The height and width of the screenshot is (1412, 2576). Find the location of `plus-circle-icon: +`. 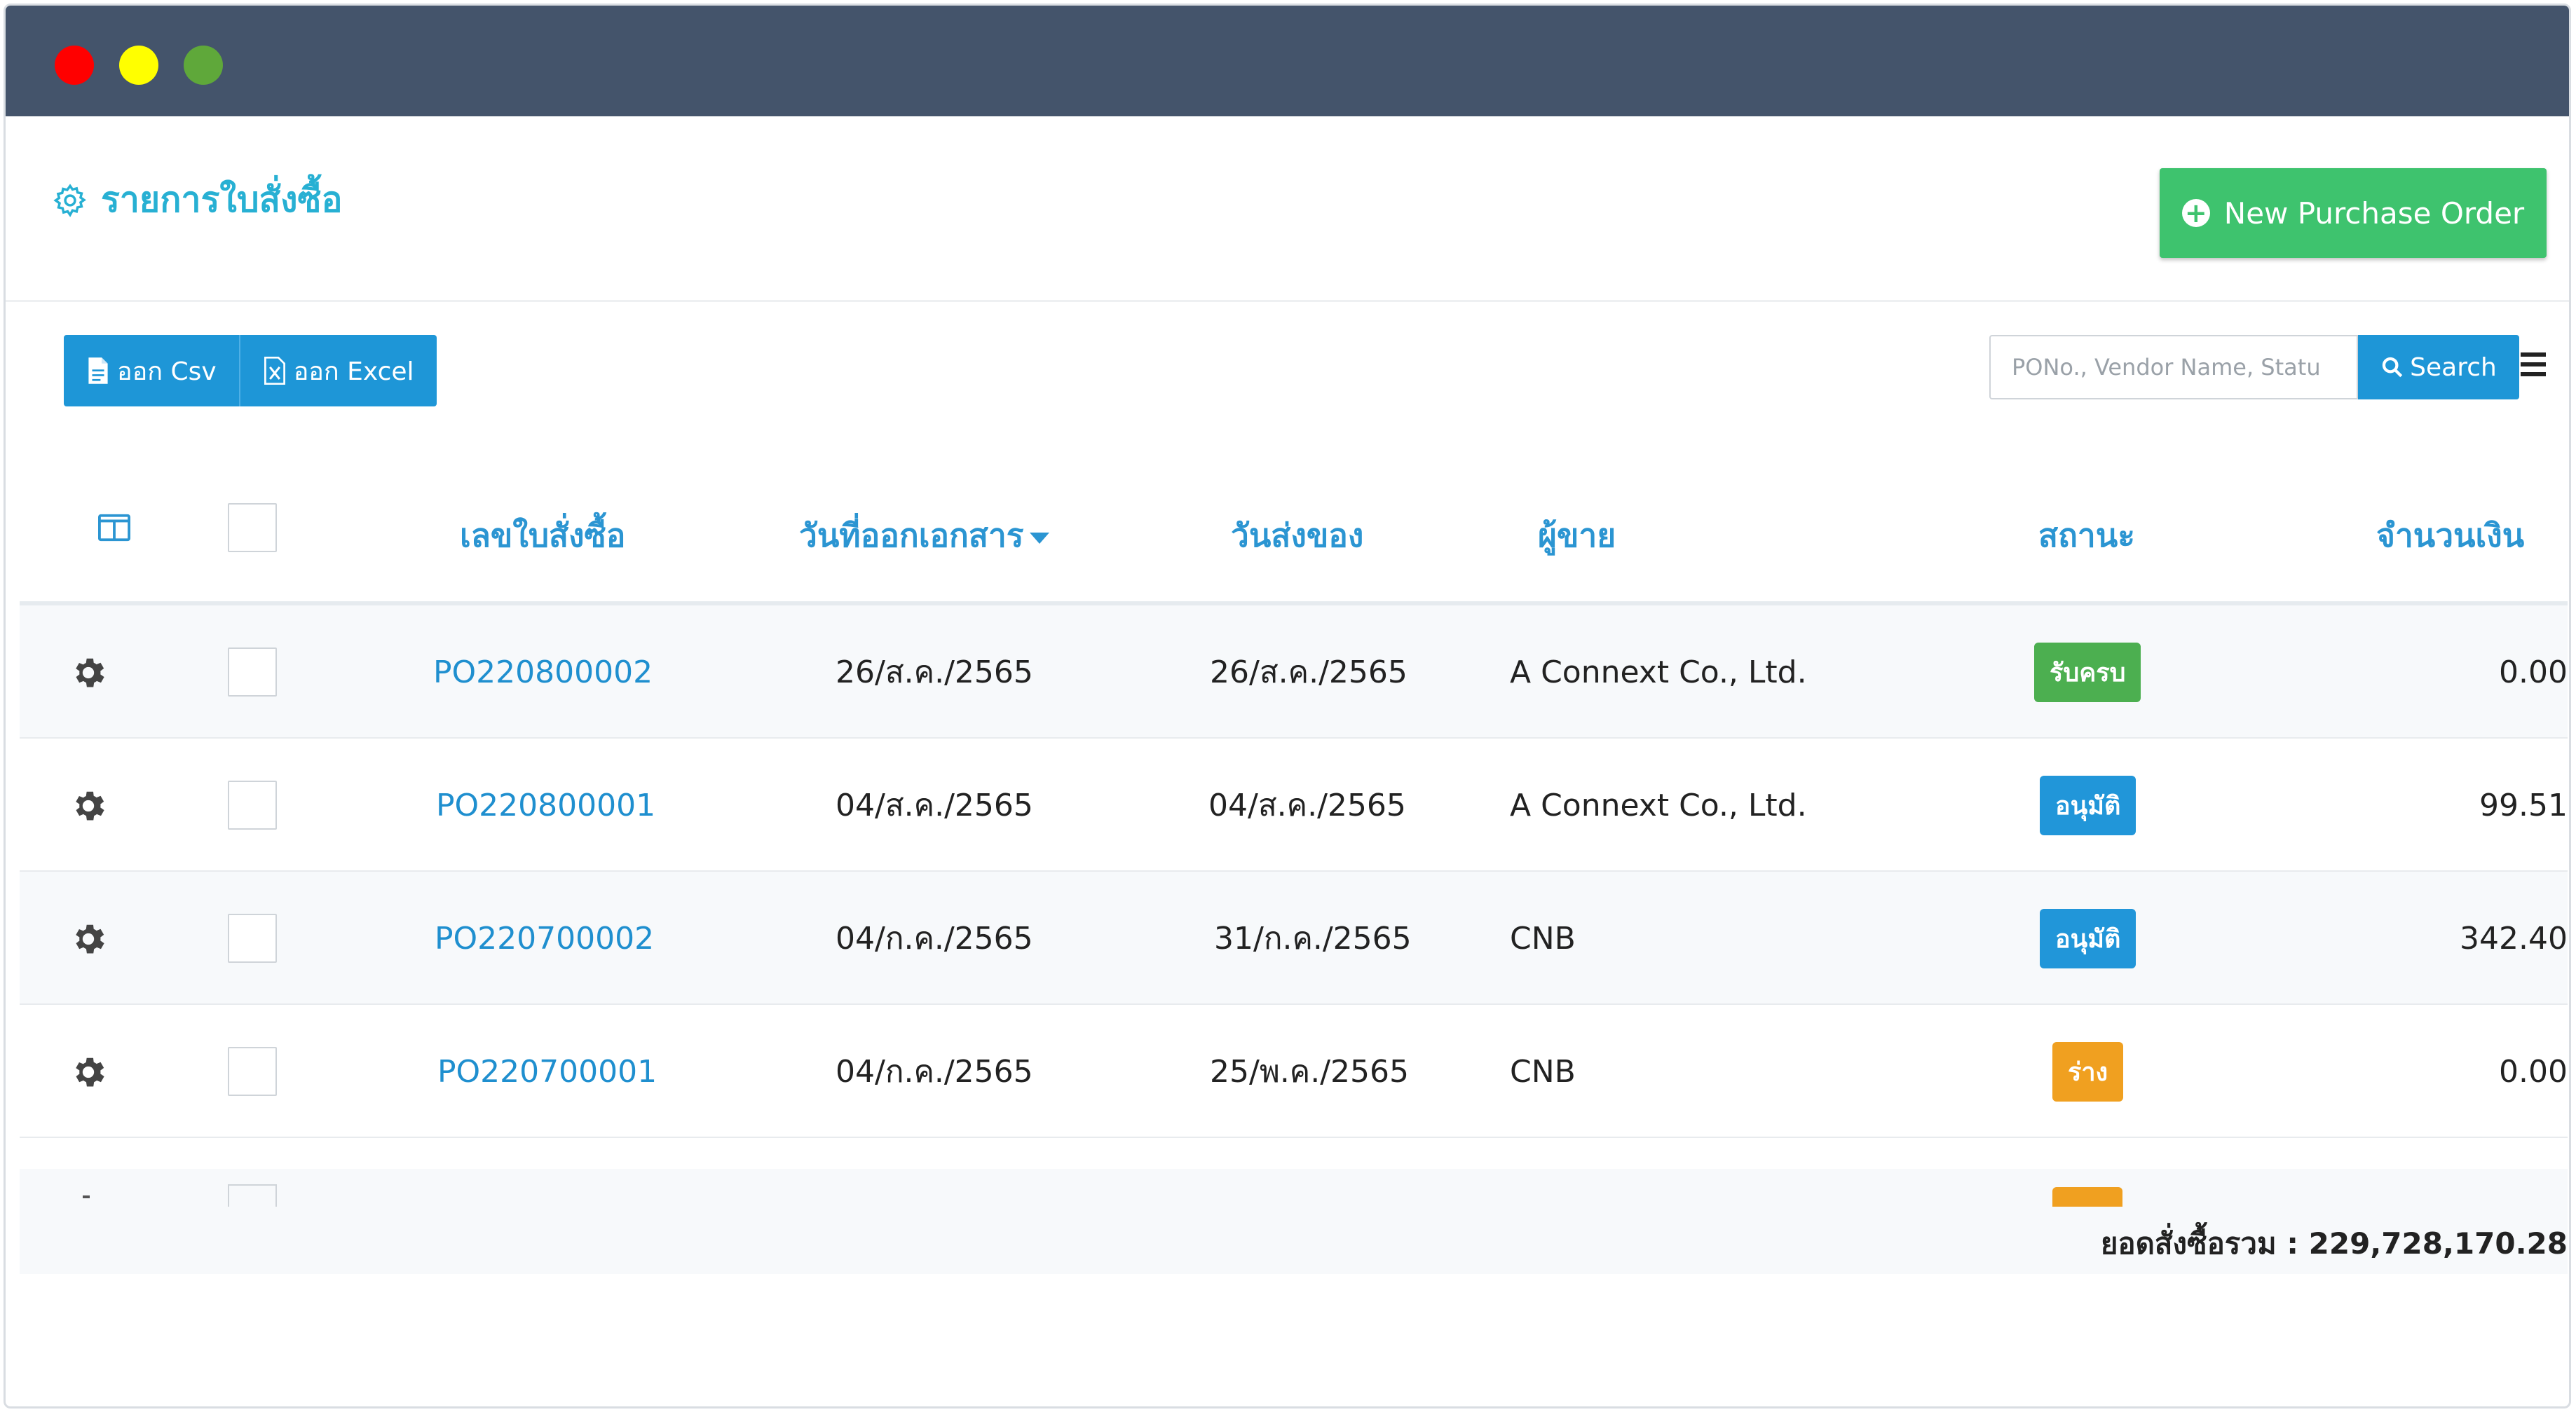

plus-circle-icon: + is located at coordinates (2195, 213).